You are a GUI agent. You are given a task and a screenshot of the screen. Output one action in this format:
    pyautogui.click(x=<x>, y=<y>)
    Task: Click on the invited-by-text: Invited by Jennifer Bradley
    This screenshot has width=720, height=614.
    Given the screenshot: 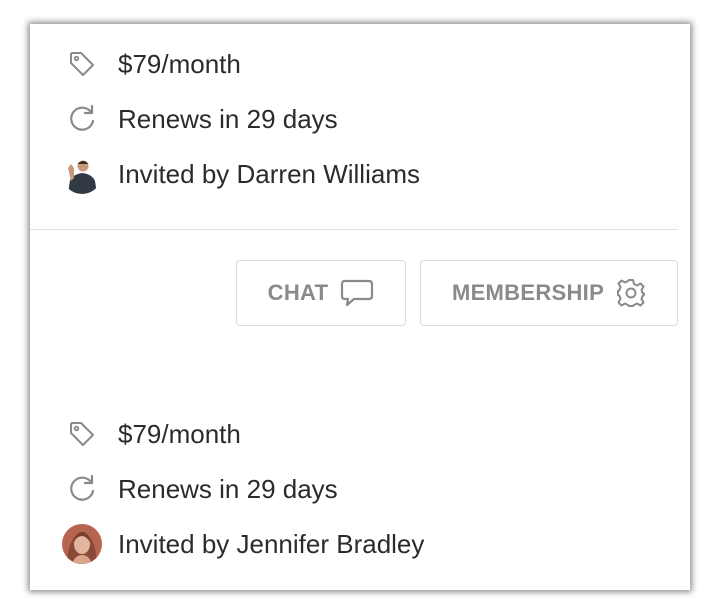 What is the action you would take?
    pyautogui.click(x=271, y=543)
    